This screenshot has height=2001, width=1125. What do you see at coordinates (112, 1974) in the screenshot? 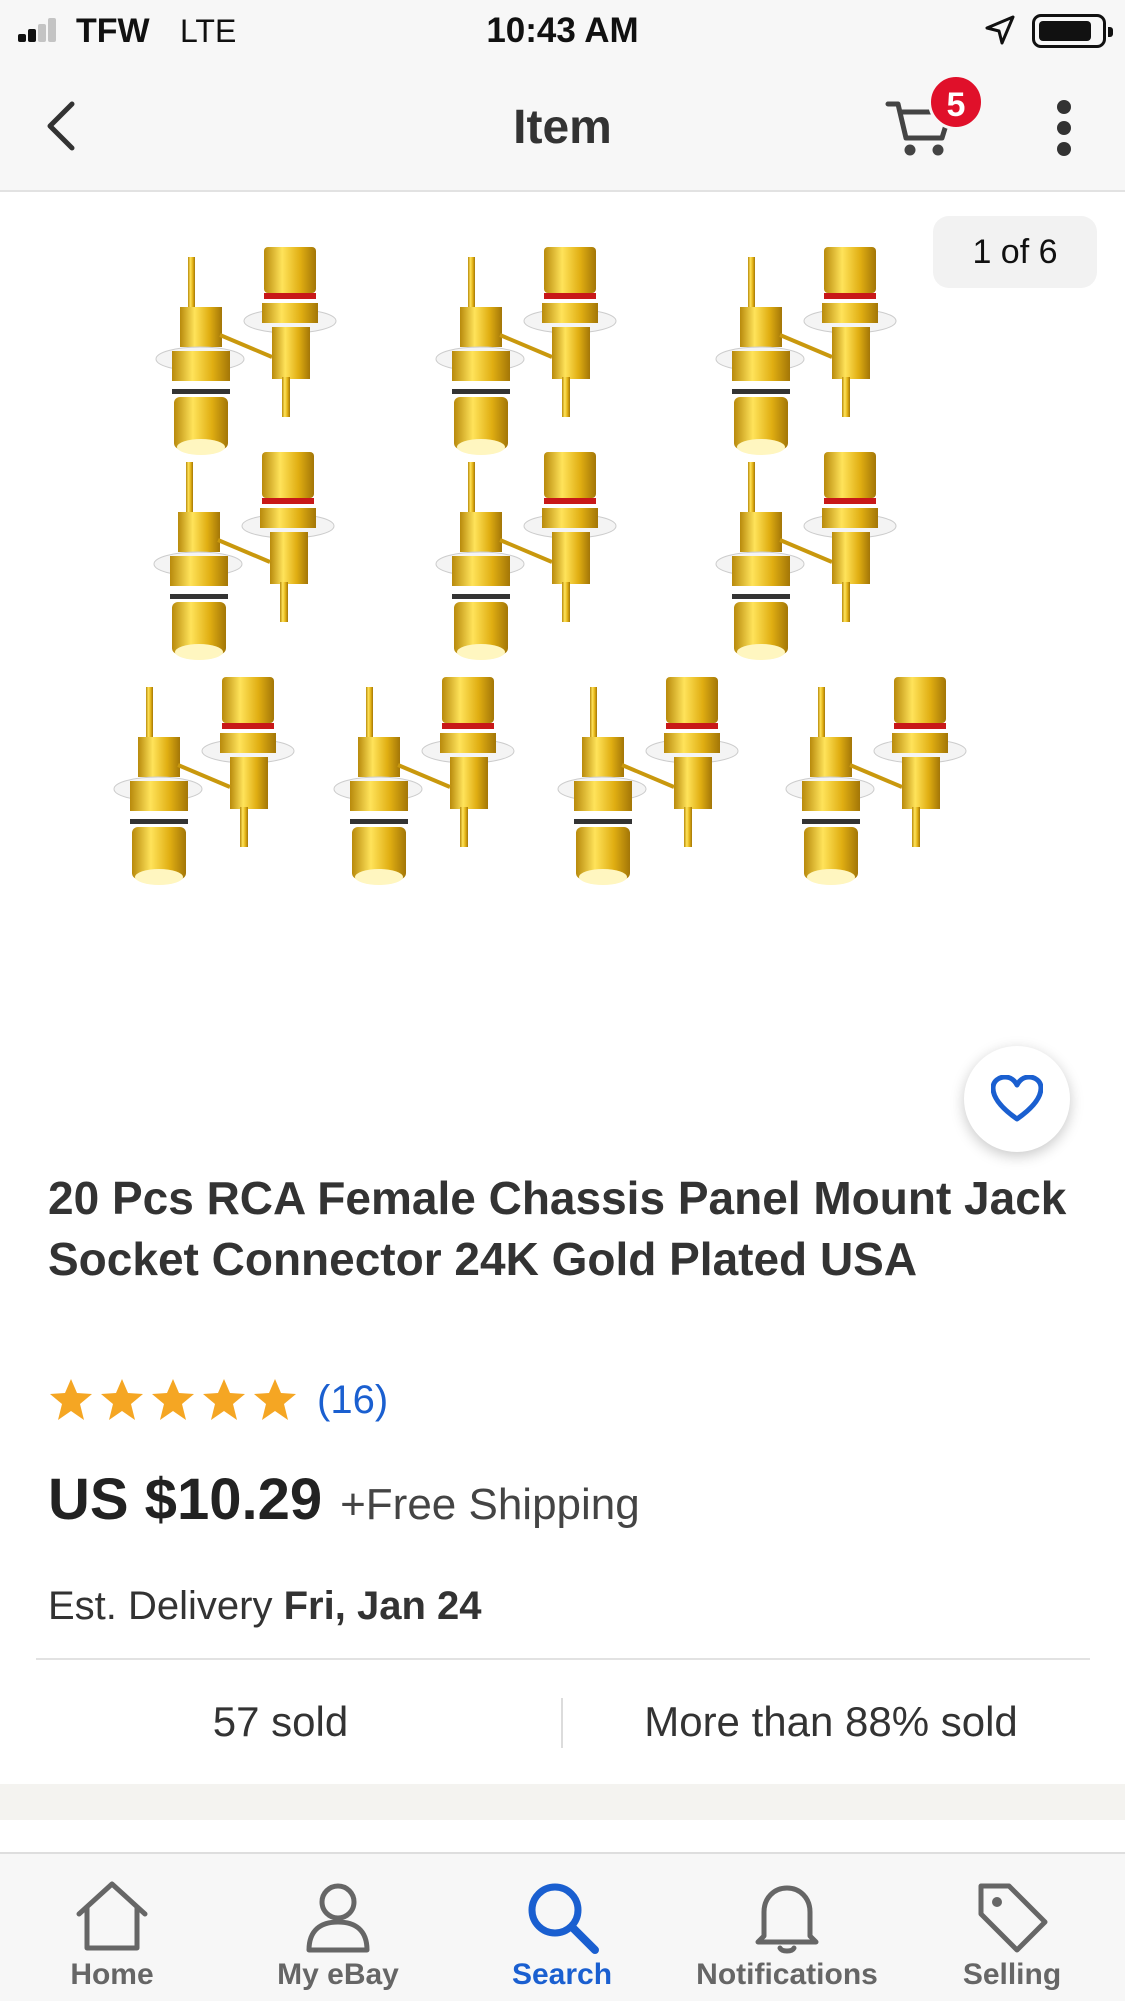
I see `tab-label: Home` at bounding box center [112, 1974].